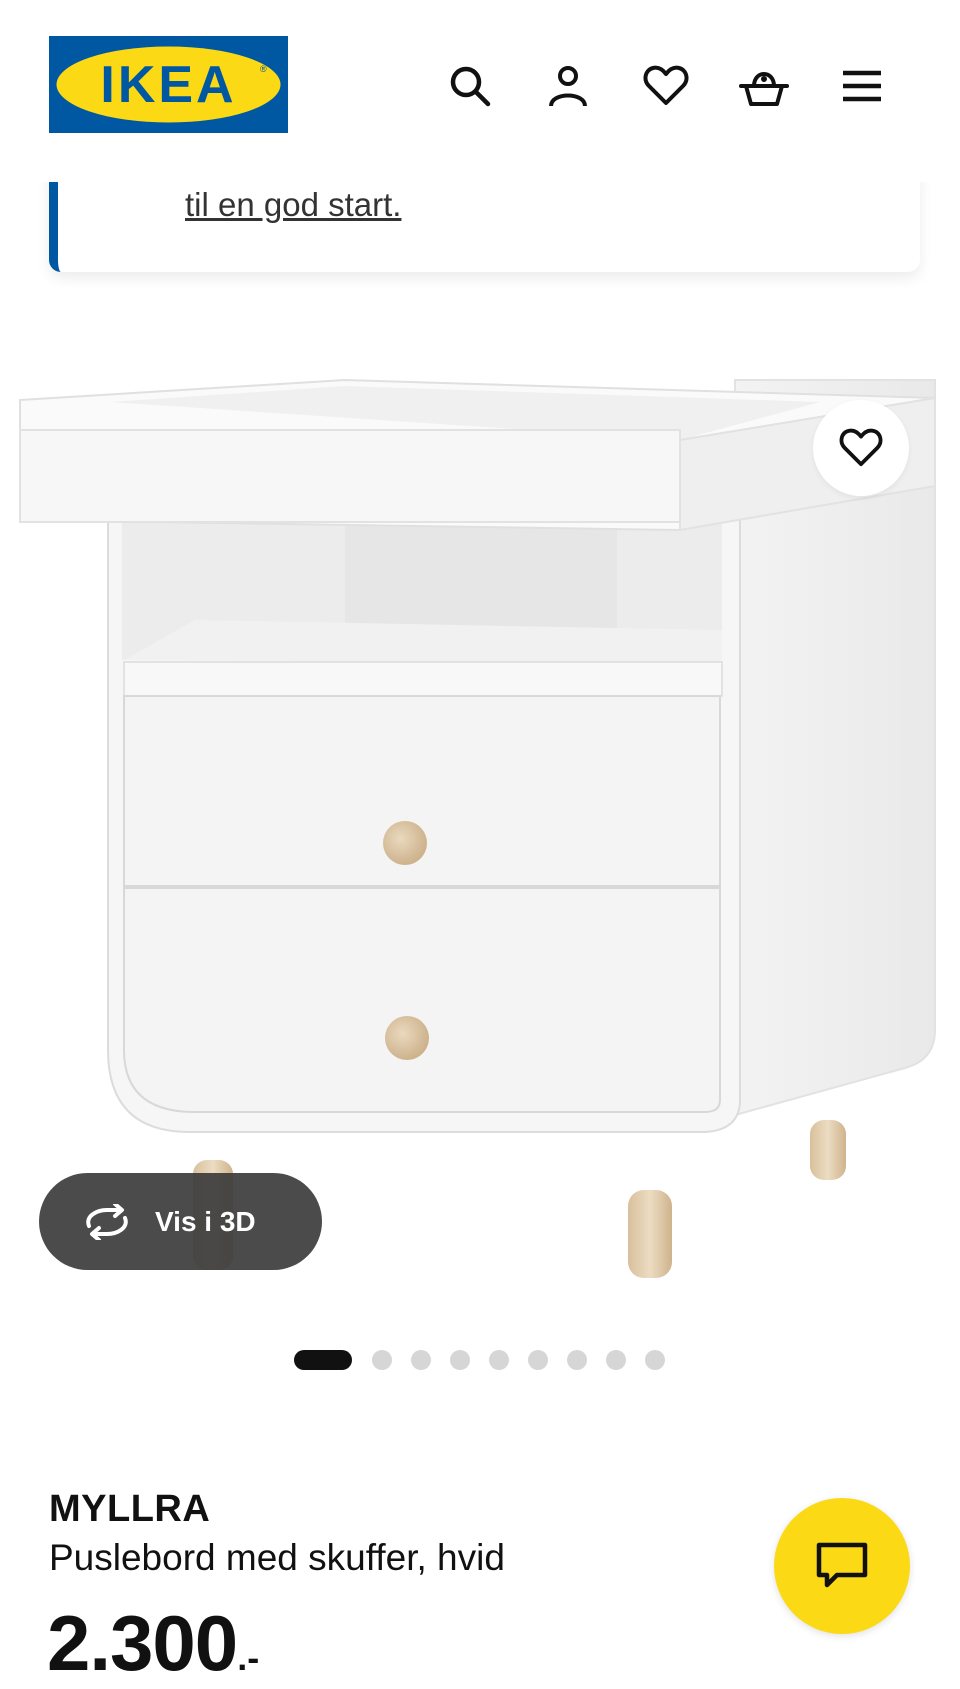 This screenshot has height=1689, width=960. What do you see at coordinates (107, 1221) in the screenshot?
I see `rotate-3d-icon` at bounding box center [107, 1221].